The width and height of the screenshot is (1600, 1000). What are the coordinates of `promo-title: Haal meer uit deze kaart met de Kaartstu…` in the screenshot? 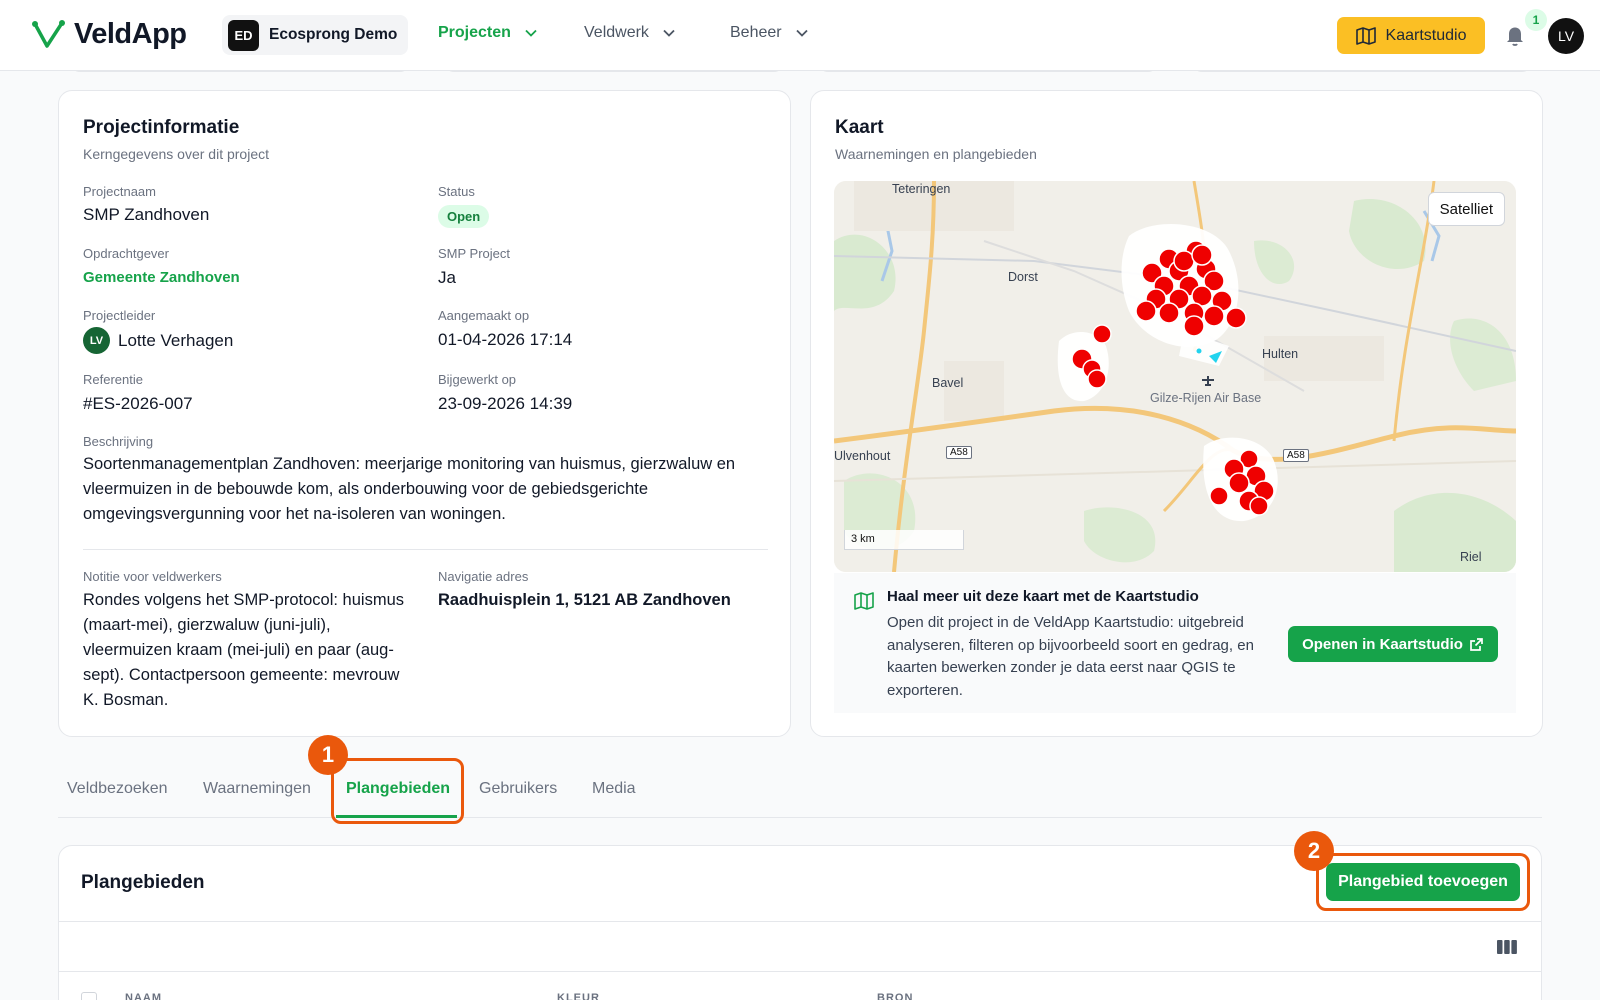 It's located at (1043, 596).